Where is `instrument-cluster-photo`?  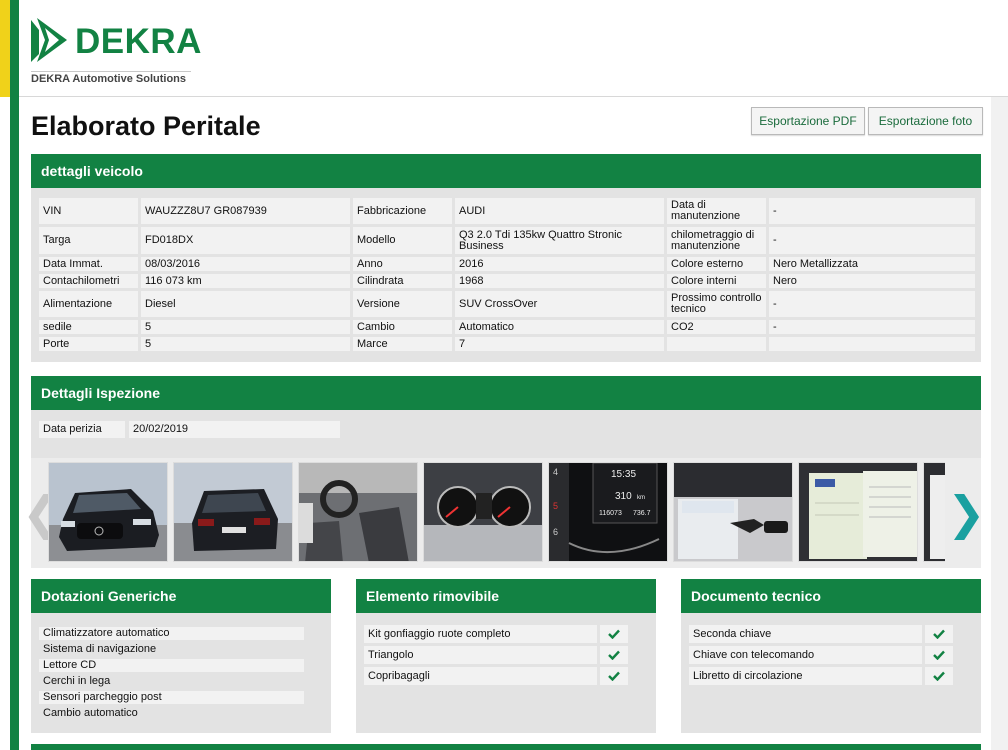 instrument-cluster-photo is located at coordinates (483, 512).